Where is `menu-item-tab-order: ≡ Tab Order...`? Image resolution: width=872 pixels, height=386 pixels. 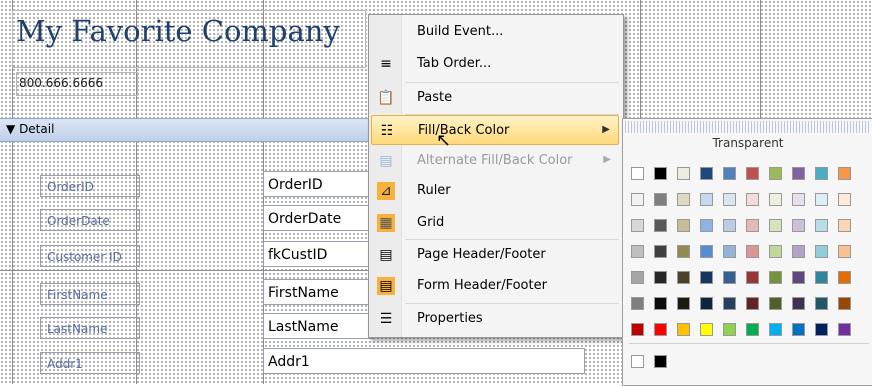
menu-item-tab-order: ≡ Tab Order... is located at coordinates (495, 64).